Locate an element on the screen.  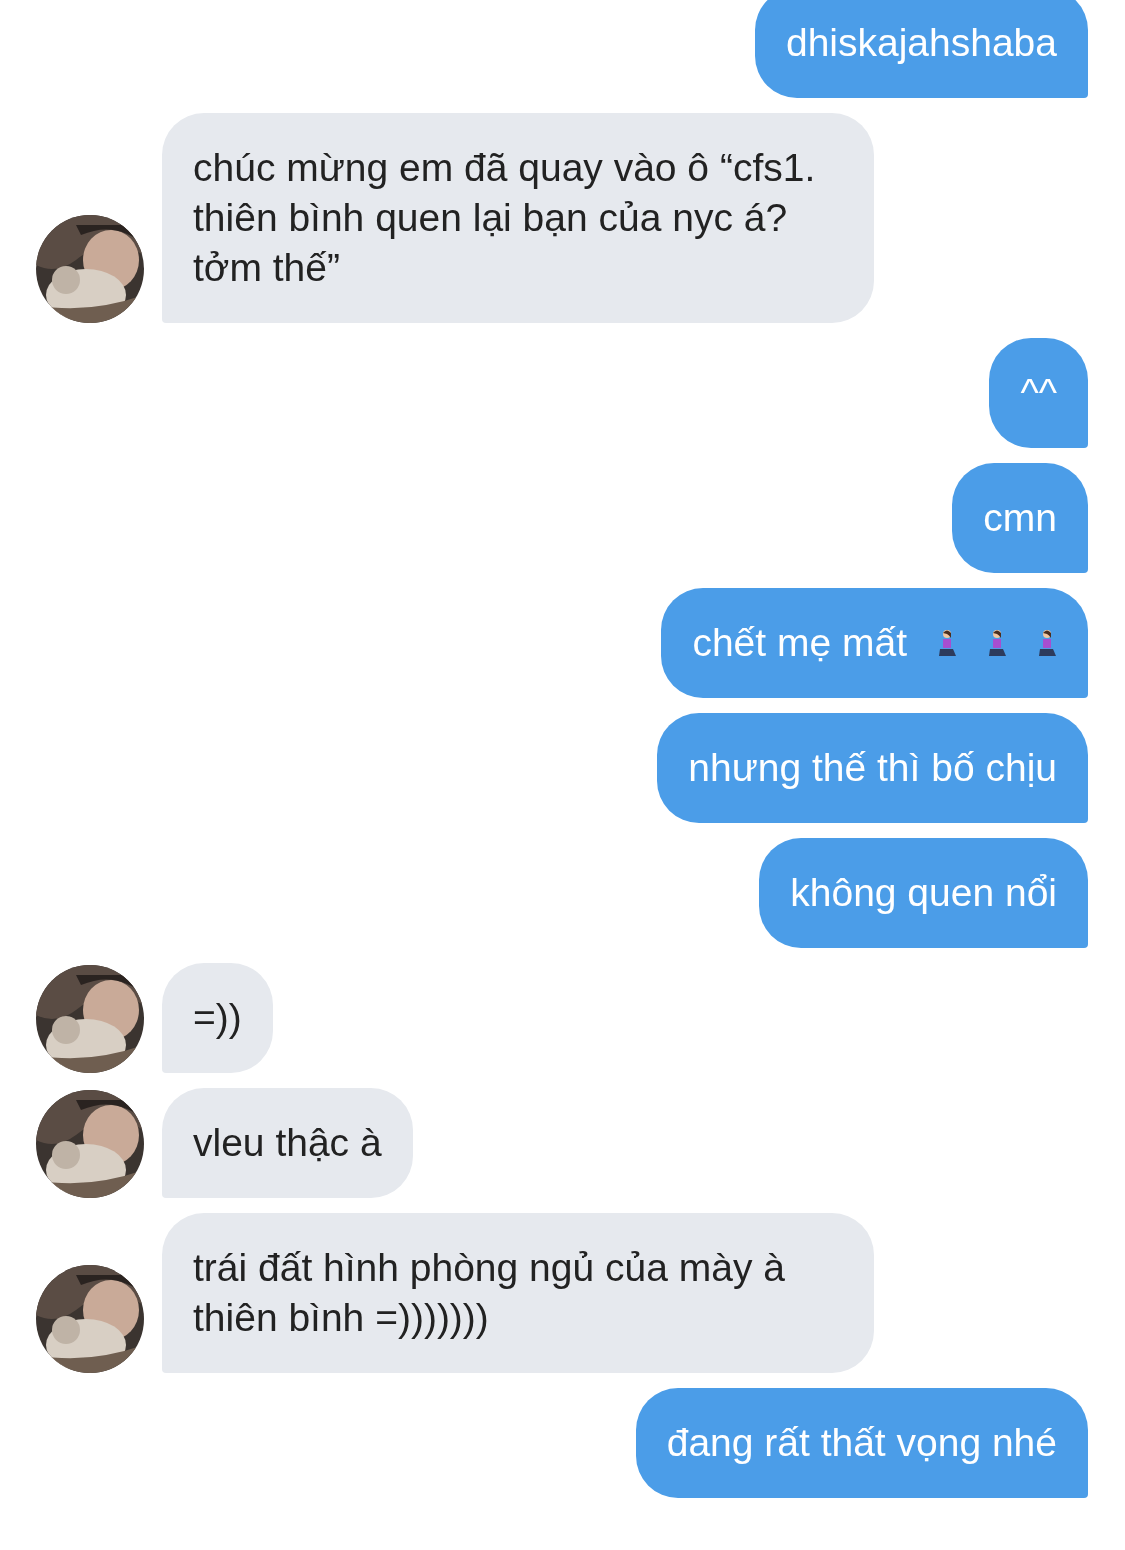
message-text: vleu thậc à is located at coordinates (287, 1143).